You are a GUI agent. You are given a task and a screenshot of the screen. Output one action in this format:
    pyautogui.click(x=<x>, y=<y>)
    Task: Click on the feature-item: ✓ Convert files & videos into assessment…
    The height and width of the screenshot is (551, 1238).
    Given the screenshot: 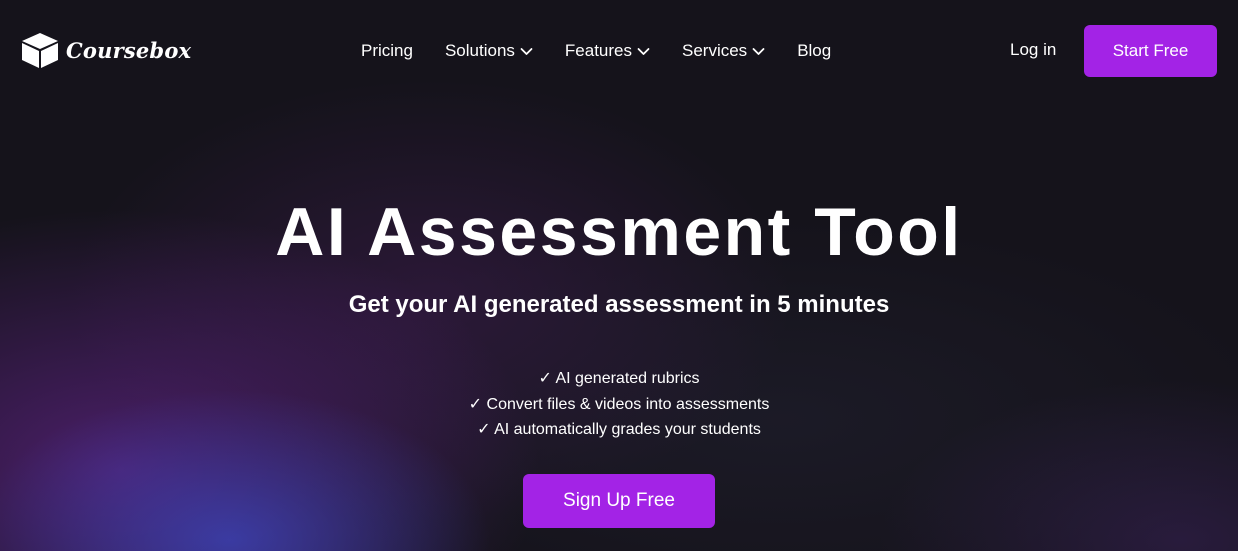 What is the action you would take?
    pyautogui.click(x=619, y=404)
    